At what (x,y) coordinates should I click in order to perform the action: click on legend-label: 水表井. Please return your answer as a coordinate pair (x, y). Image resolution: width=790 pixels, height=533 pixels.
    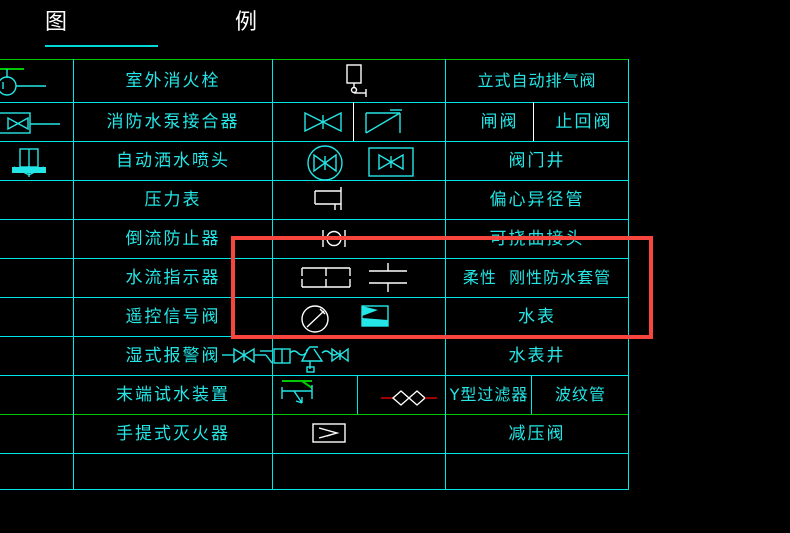
    Looking at the image, I should click on (537, 355).